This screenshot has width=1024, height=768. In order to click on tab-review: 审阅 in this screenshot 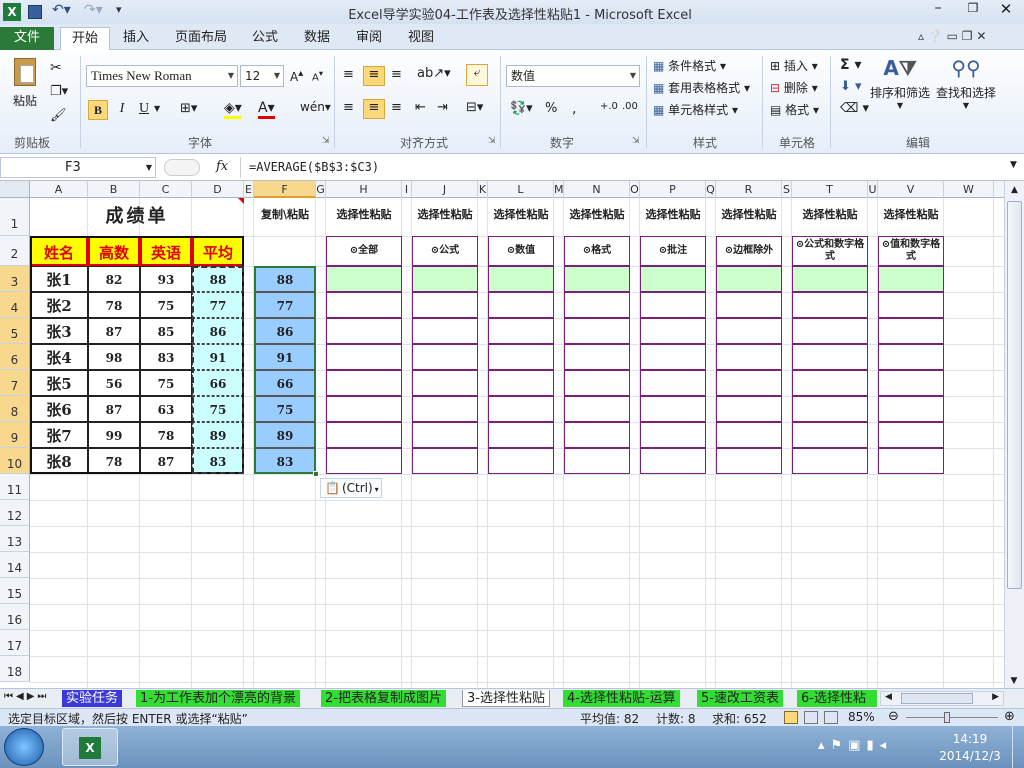, I will do `click(369, 38)`.